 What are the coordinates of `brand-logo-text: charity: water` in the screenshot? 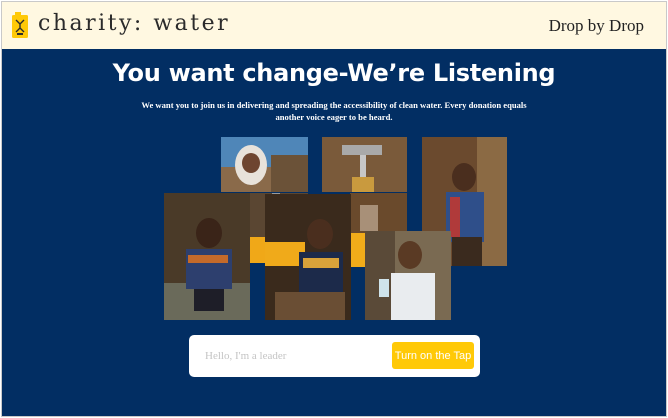 It's located at (134, 23).